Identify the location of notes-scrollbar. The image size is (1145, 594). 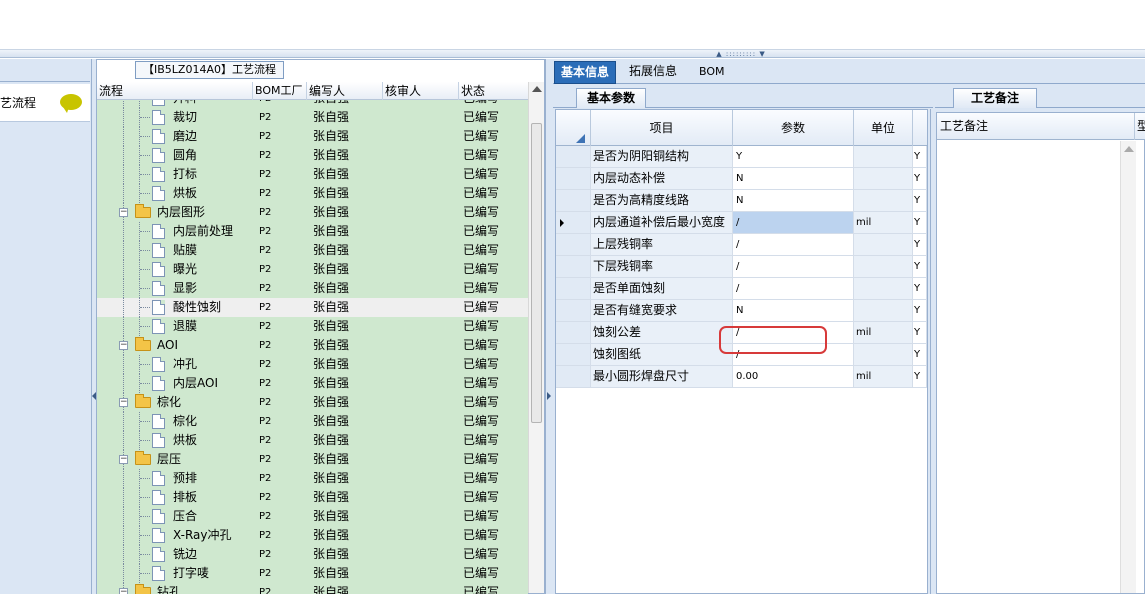
(1128, 367).